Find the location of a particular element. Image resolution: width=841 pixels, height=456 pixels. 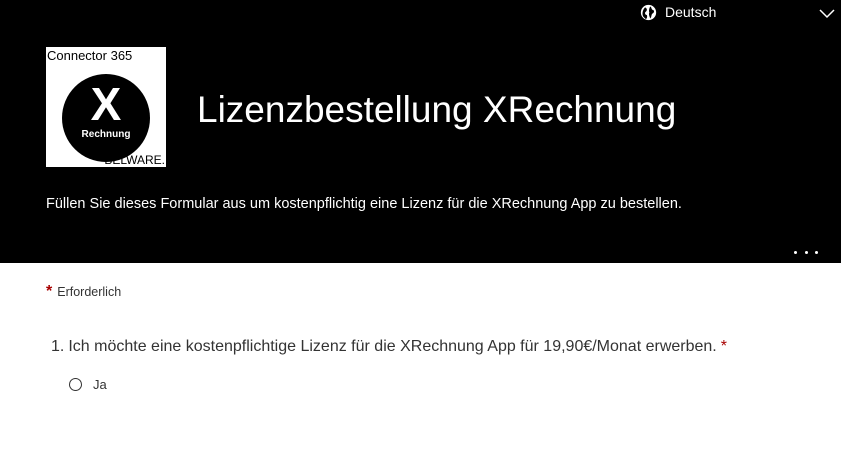

option-label: Ja is located at coordinates (100, 384).